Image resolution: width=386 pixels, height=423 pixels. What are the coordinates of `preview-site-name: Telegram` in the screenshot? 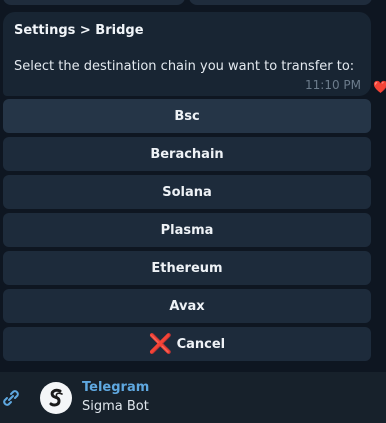 It's located at (116, 387).